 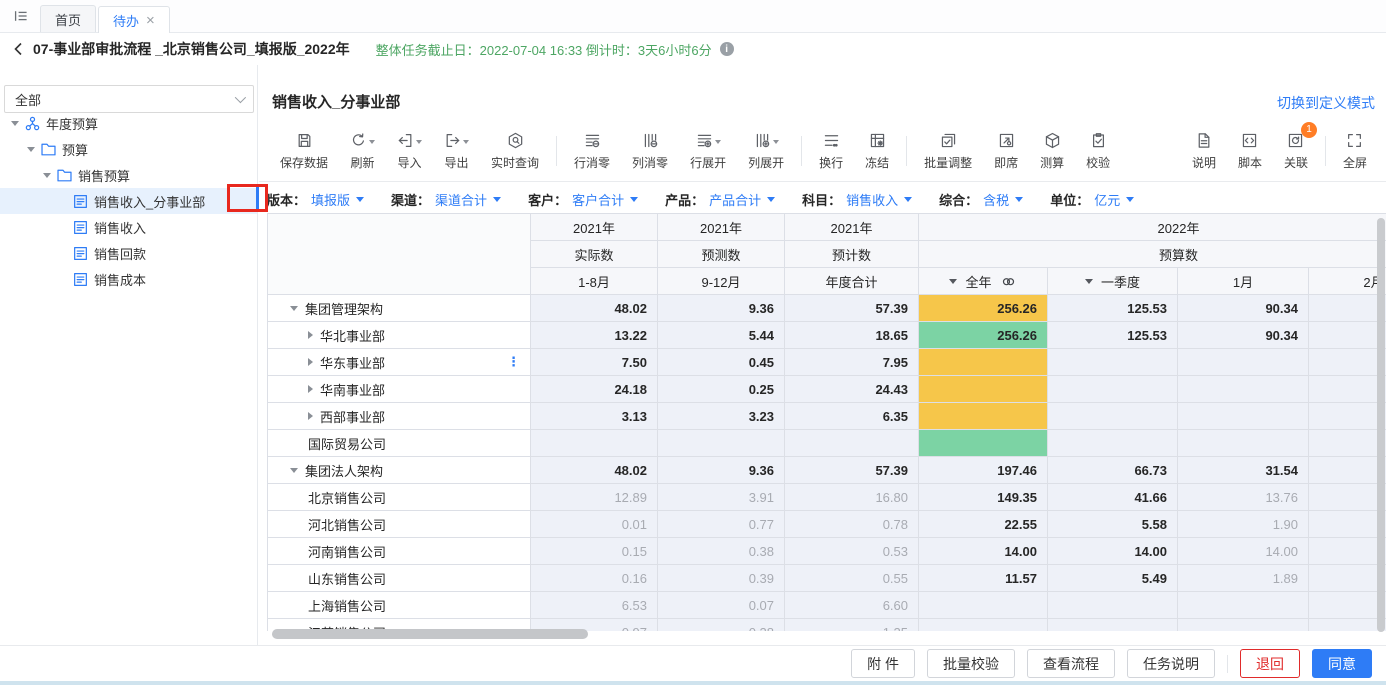 What do you see at coordinates (721, 551) in the screenshot?
I see `data-cell: 0.38` at bounding box center [721, 551].